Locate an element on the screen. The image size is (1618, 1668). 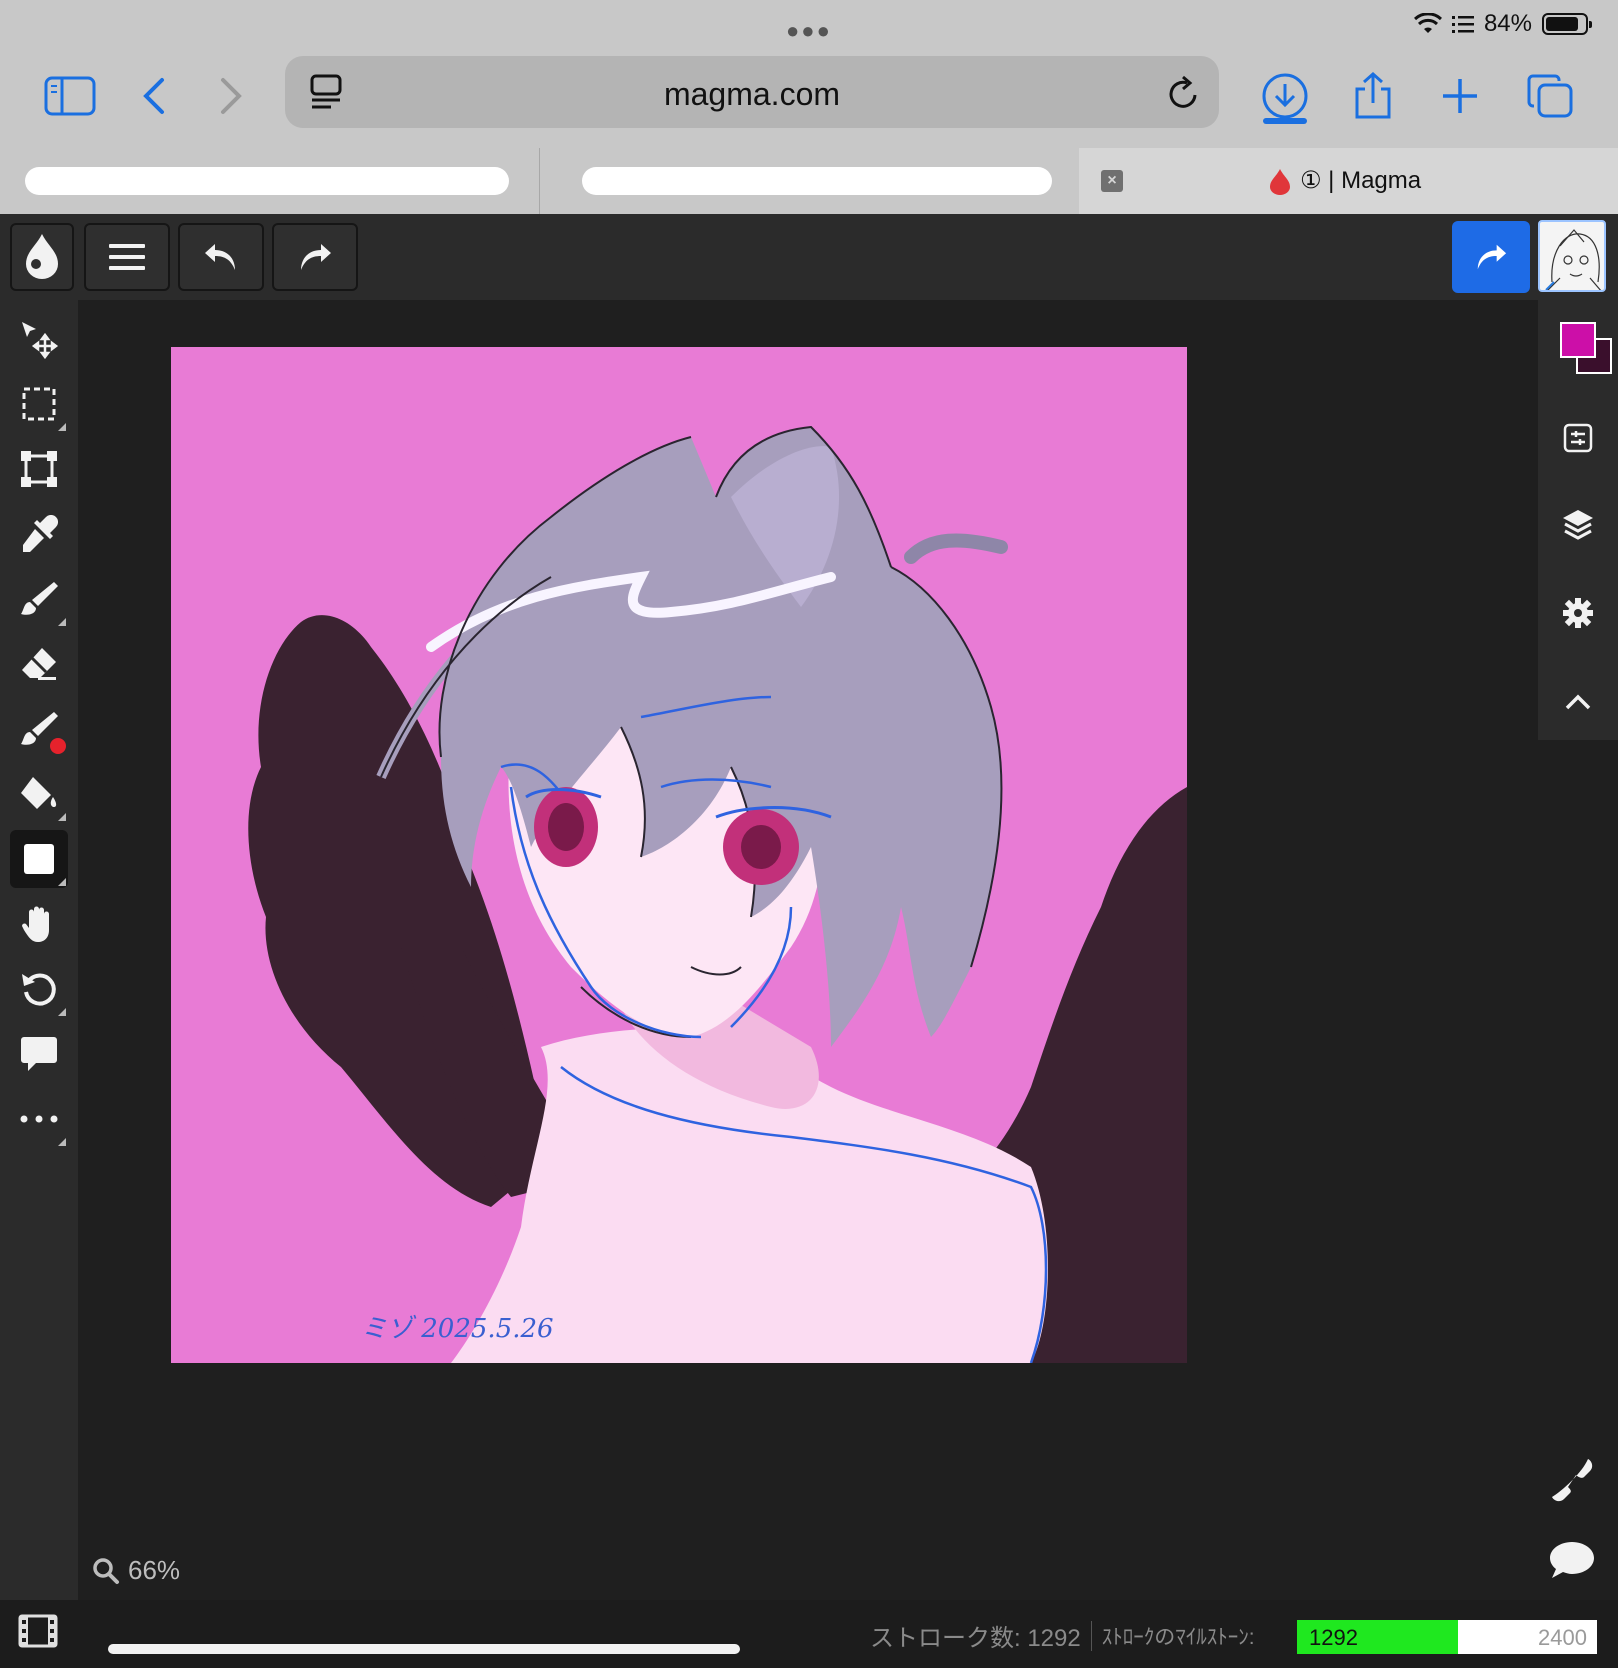
comment-icon is located at coordinates (39, 1054).